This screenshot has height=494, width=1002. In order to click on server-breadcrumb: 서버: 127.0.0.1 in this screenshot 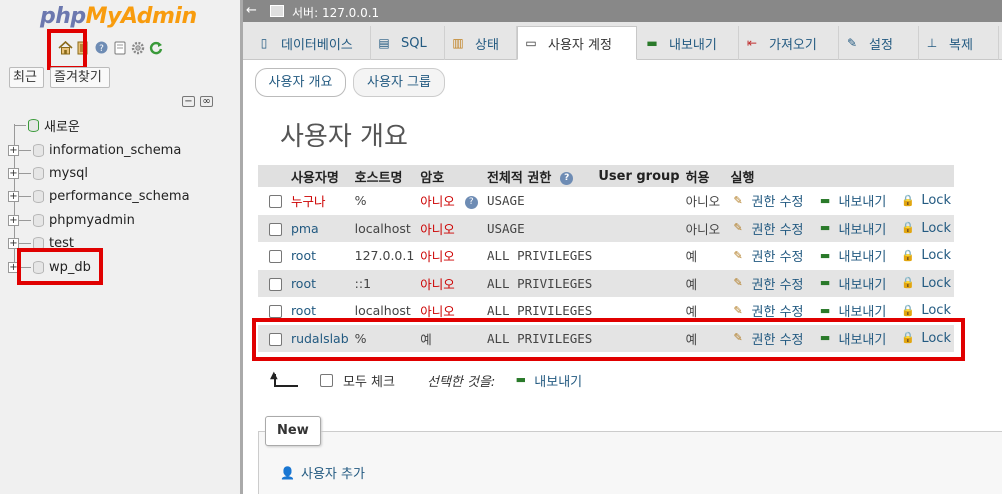, I will do `click(335, 12)`.